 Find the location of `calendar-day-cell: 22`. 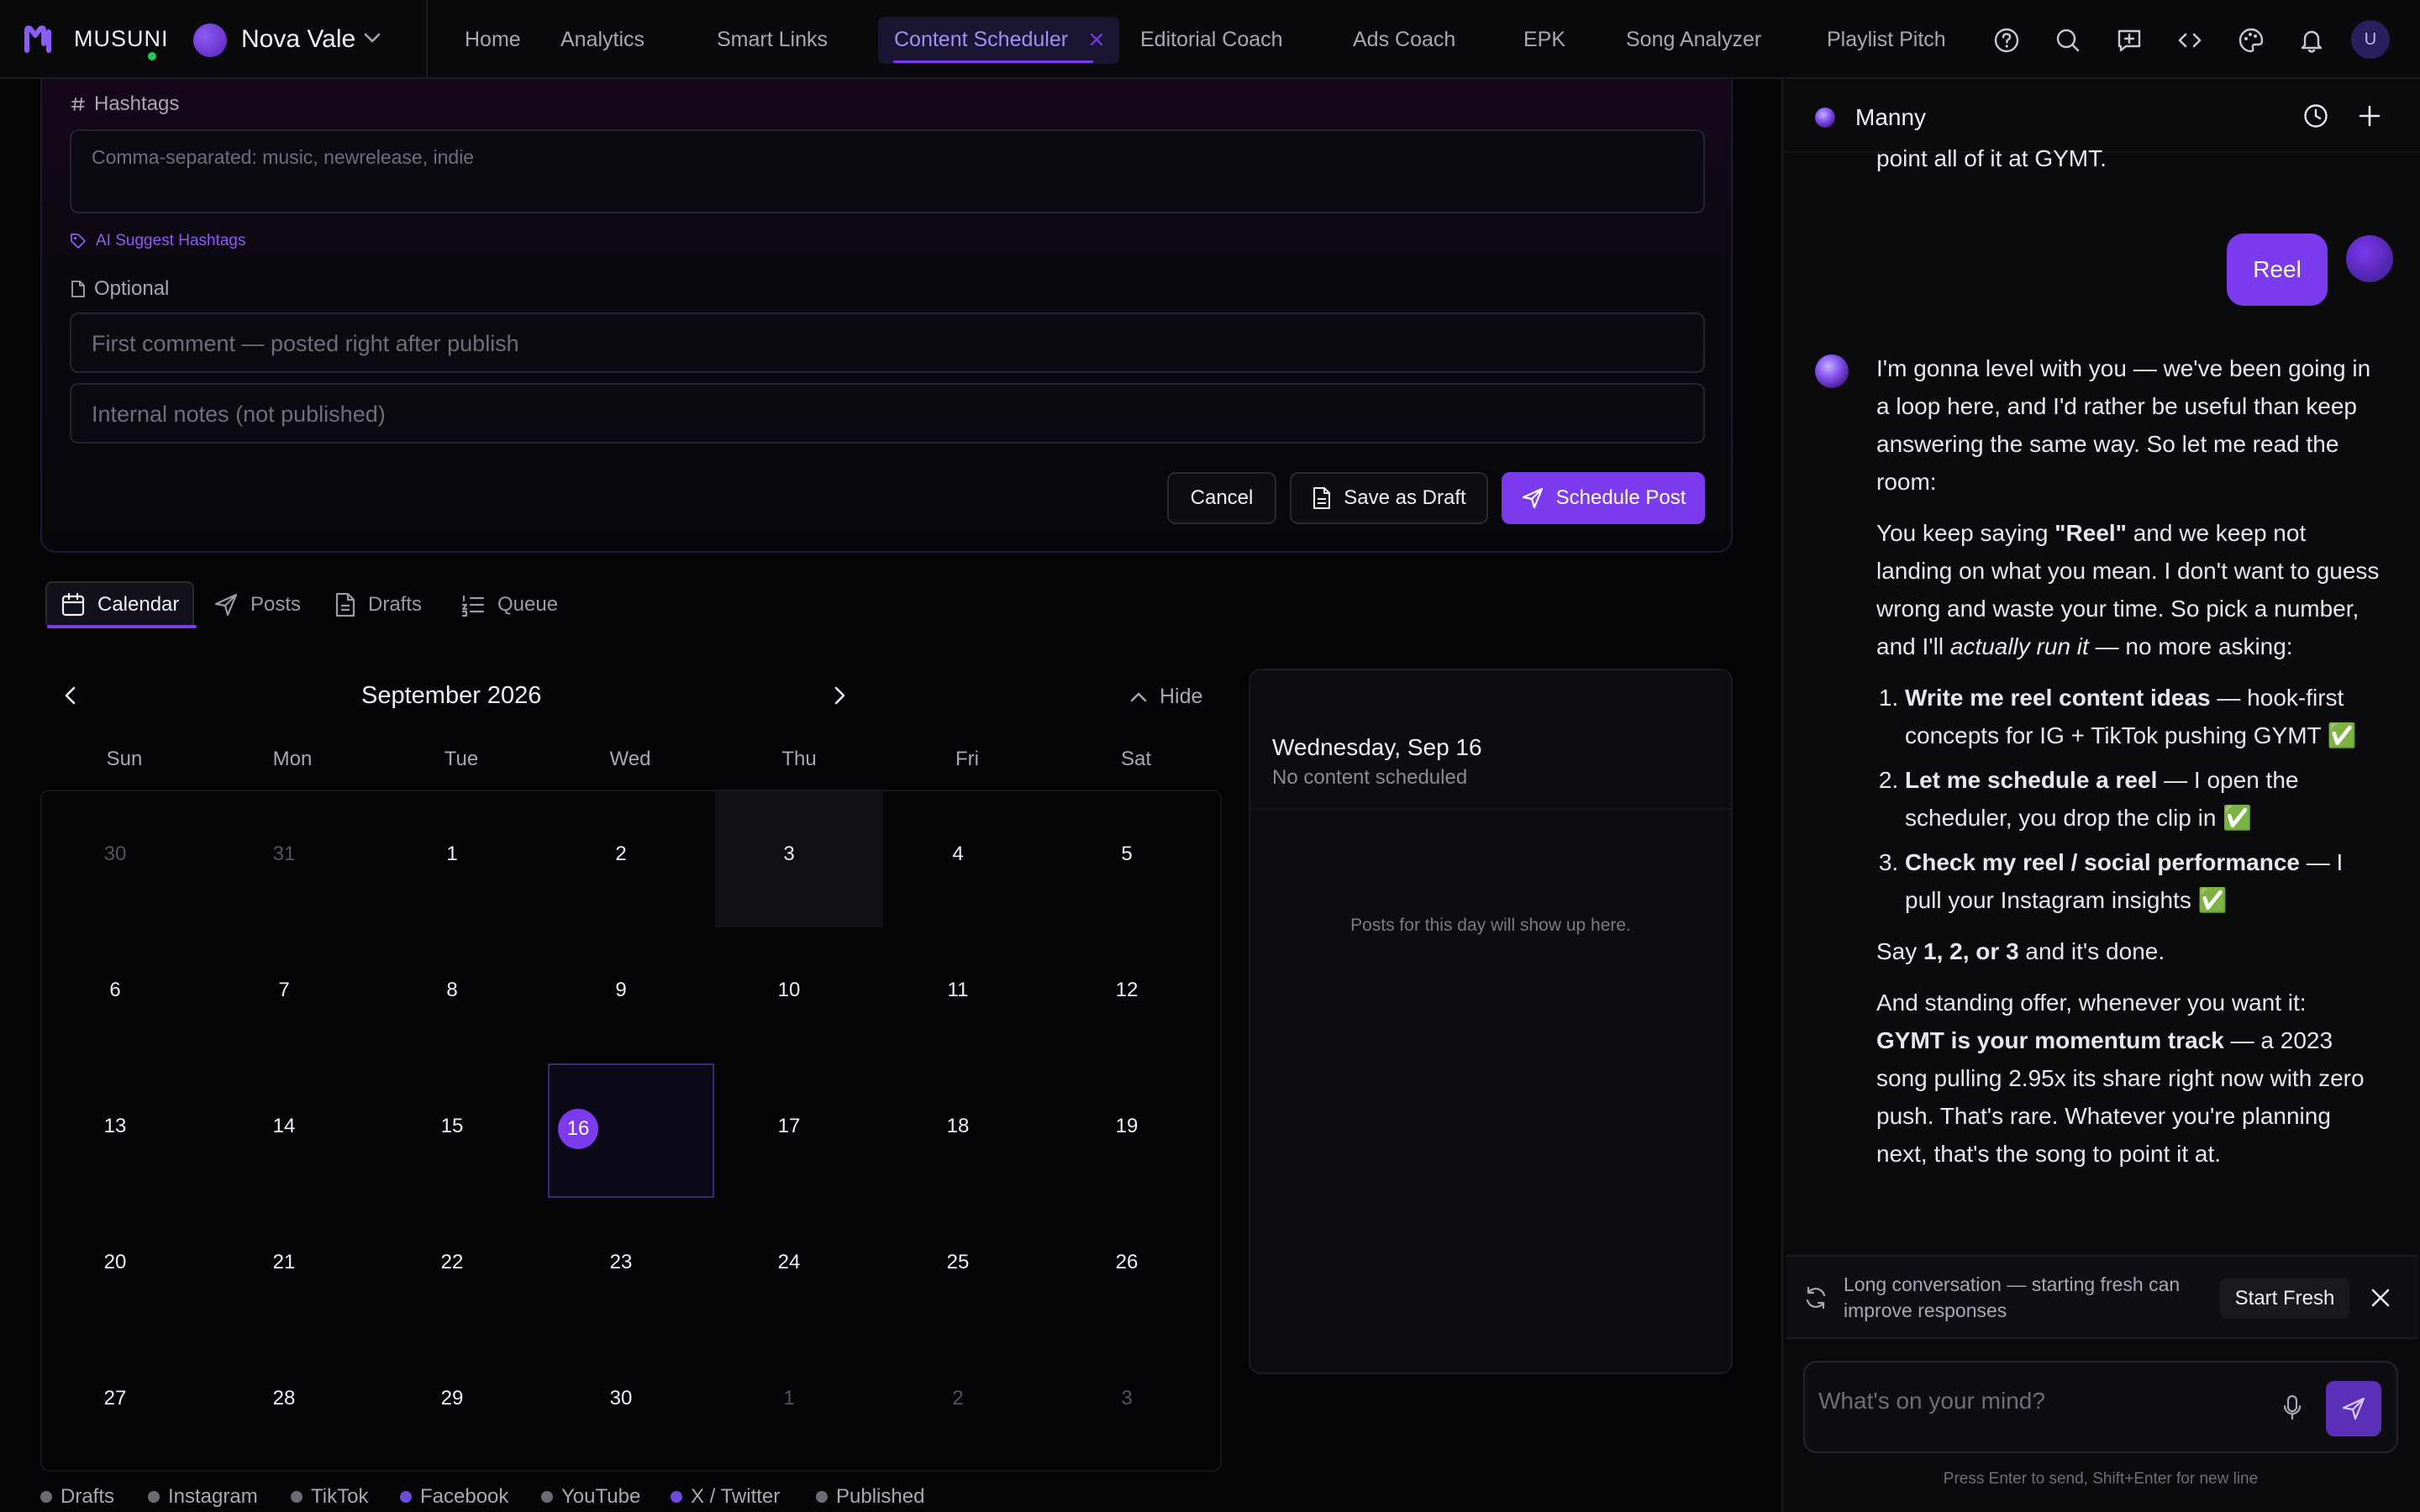

calendar-day-cell: 22 is located at coordinates (452, 1268).